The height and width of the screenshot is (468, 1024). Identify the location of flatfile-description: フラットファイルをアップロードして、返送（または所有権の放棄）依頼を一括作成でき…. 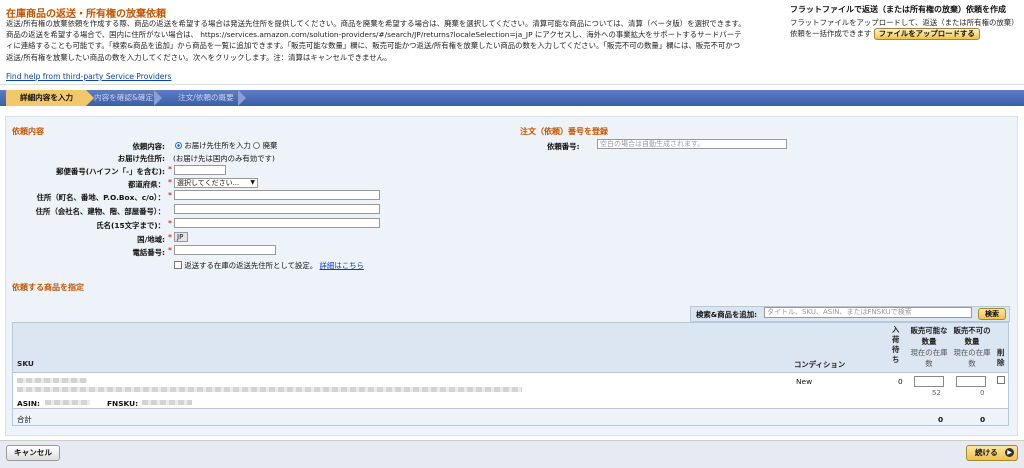
(905, 28).